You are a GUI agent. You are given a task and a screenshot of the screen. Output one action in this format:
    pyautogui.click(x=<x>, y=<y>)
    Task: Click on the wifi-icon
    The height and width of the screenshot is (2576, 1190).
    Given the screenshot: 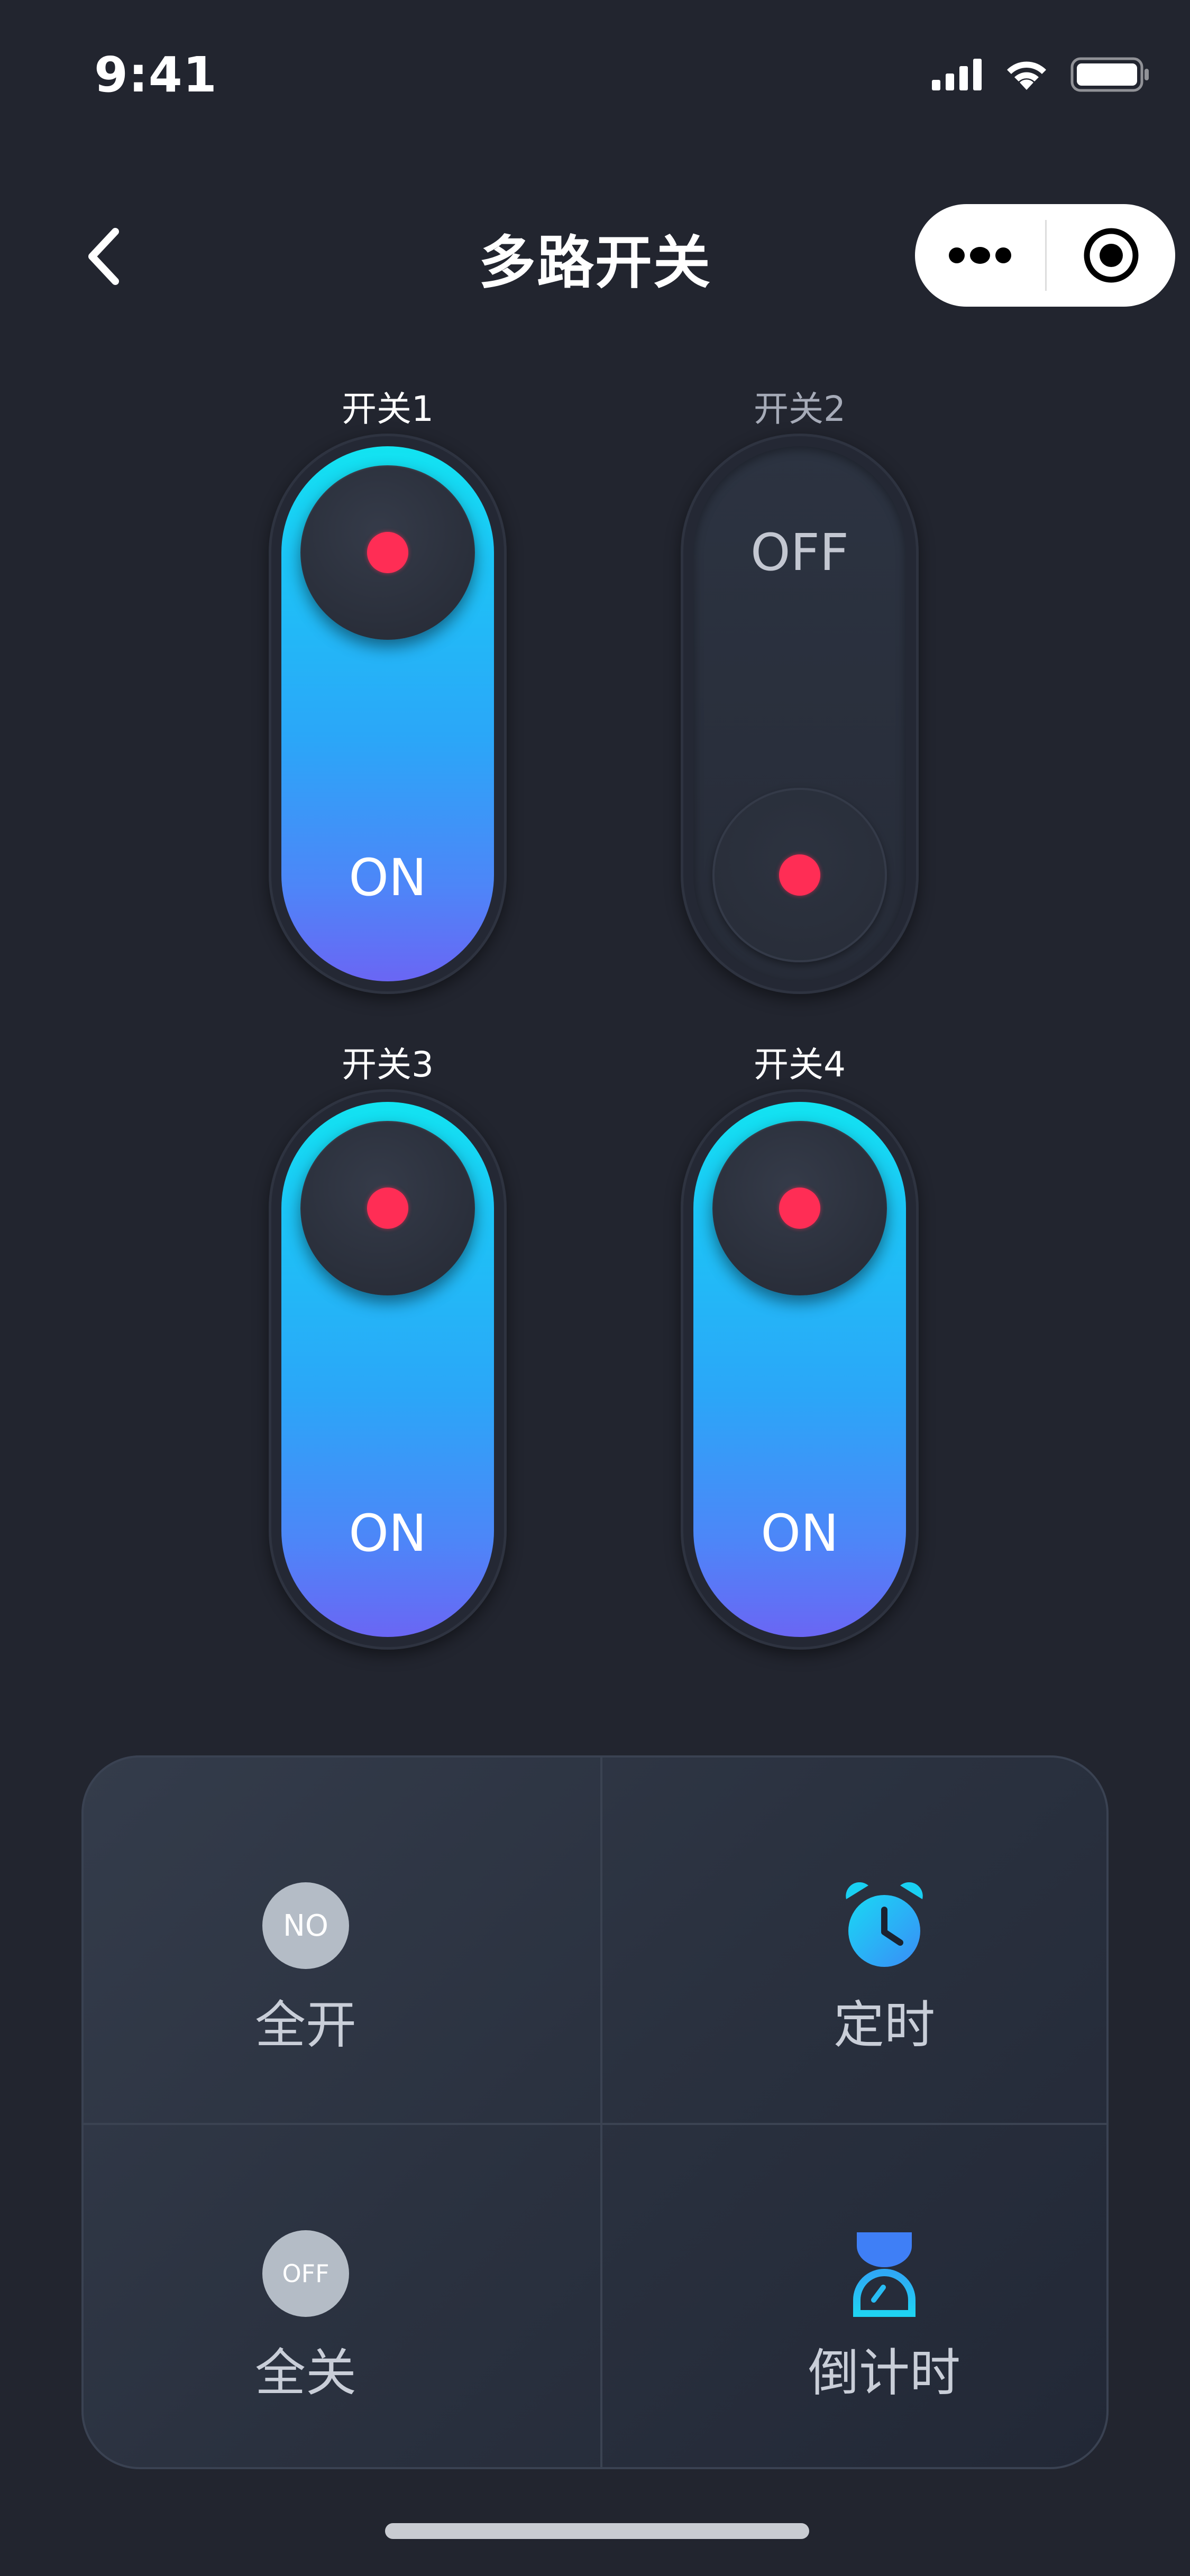 What is the action you would take?
    pyautogui.click(x=1026, y=75)
    